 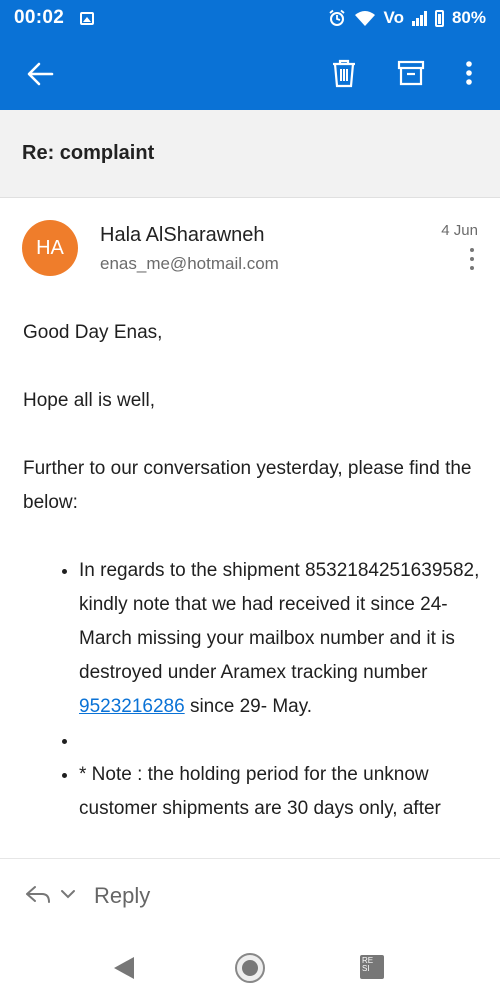 What do you see at coordinates (38, 895) in the screenshot?
I see `reply-icon` at bounding box center [38, 895].